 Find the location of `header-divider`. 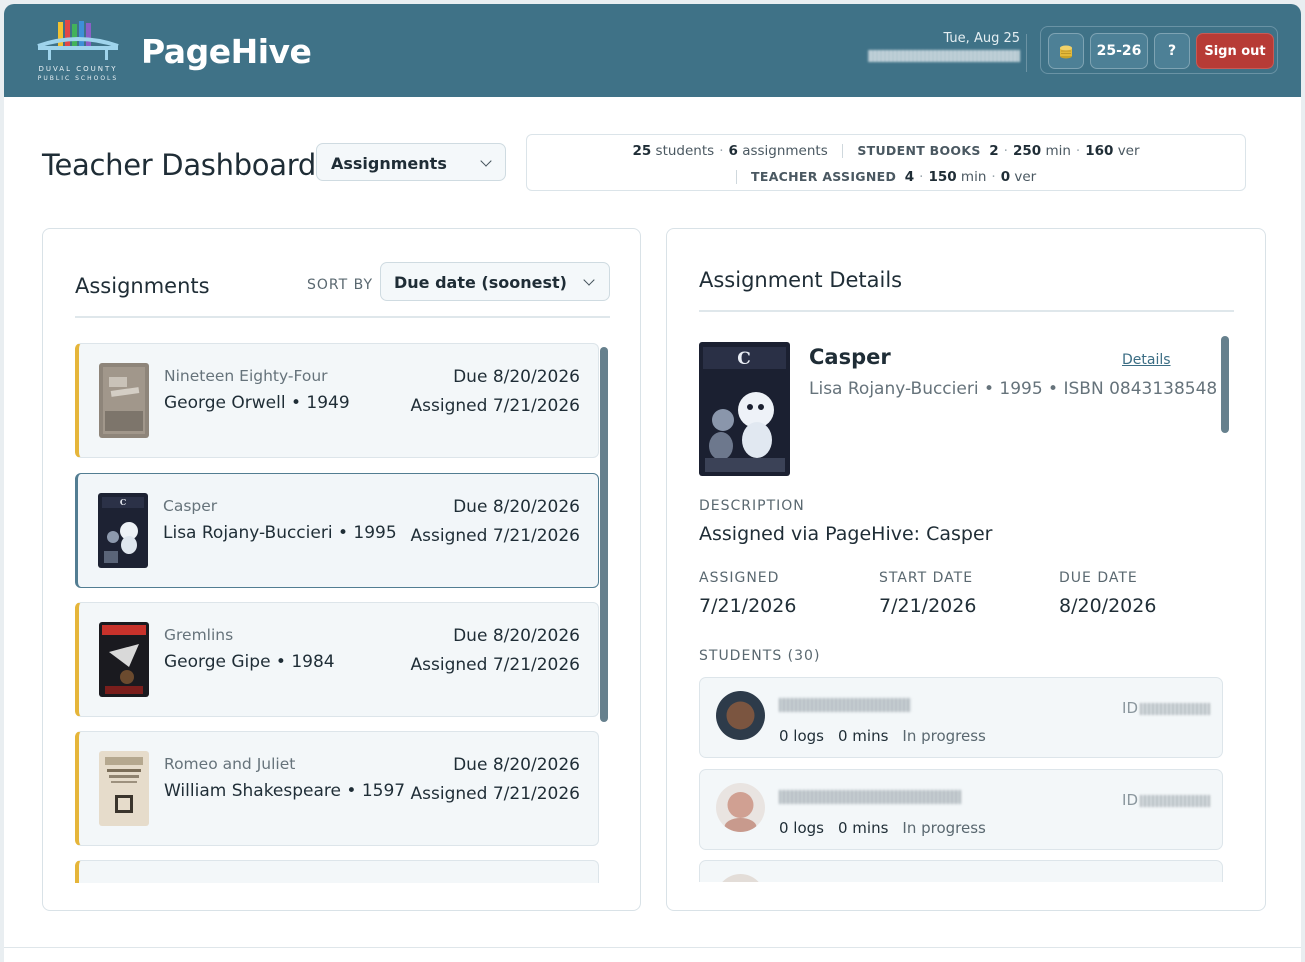

header-divider is located at coordinates (1026, 53).